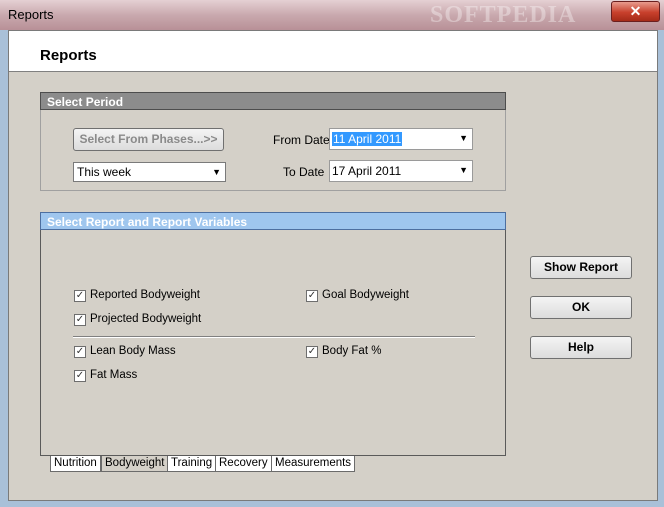  Describe the element at coordinates (333, 51) in the screenshot. I see `header-band: Reports` at that location.